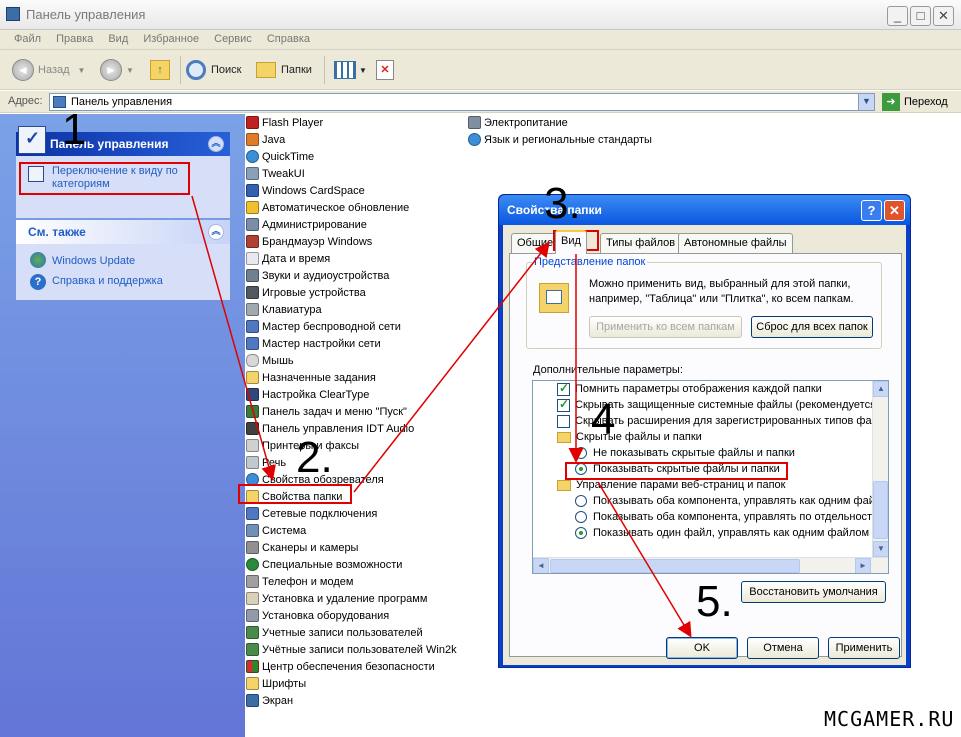 The height and width of the screenshot is (737, 961). I want to click on list-item: Центр обеспечения безопасности, so click(340, 666).